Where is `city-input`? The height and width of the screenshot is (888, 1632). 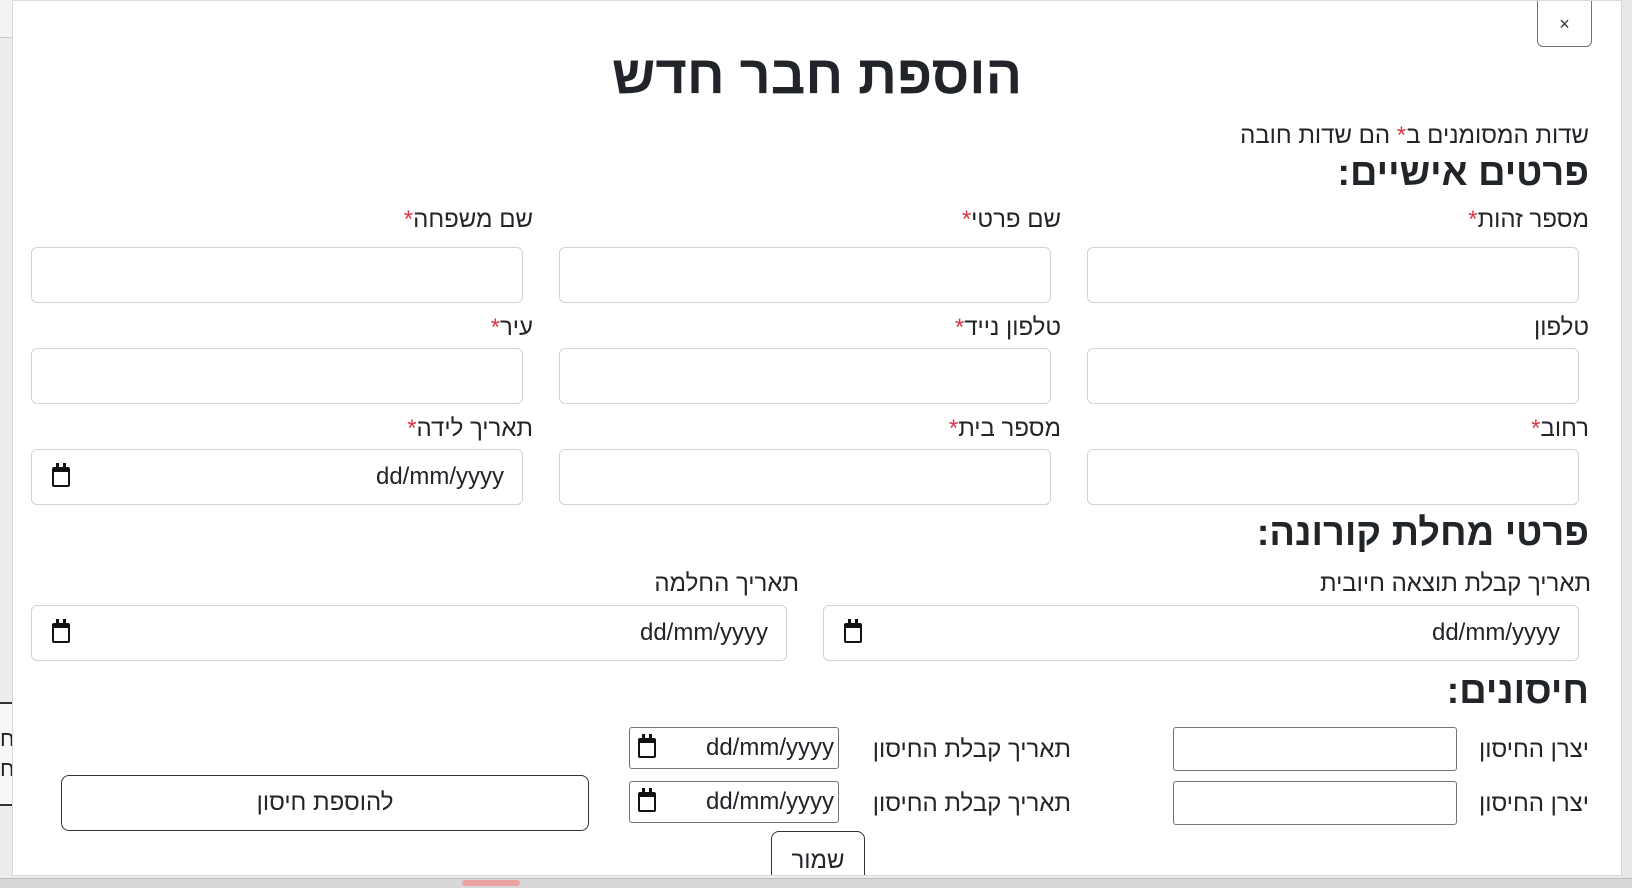
city-input is located at coordinates (277, 376).